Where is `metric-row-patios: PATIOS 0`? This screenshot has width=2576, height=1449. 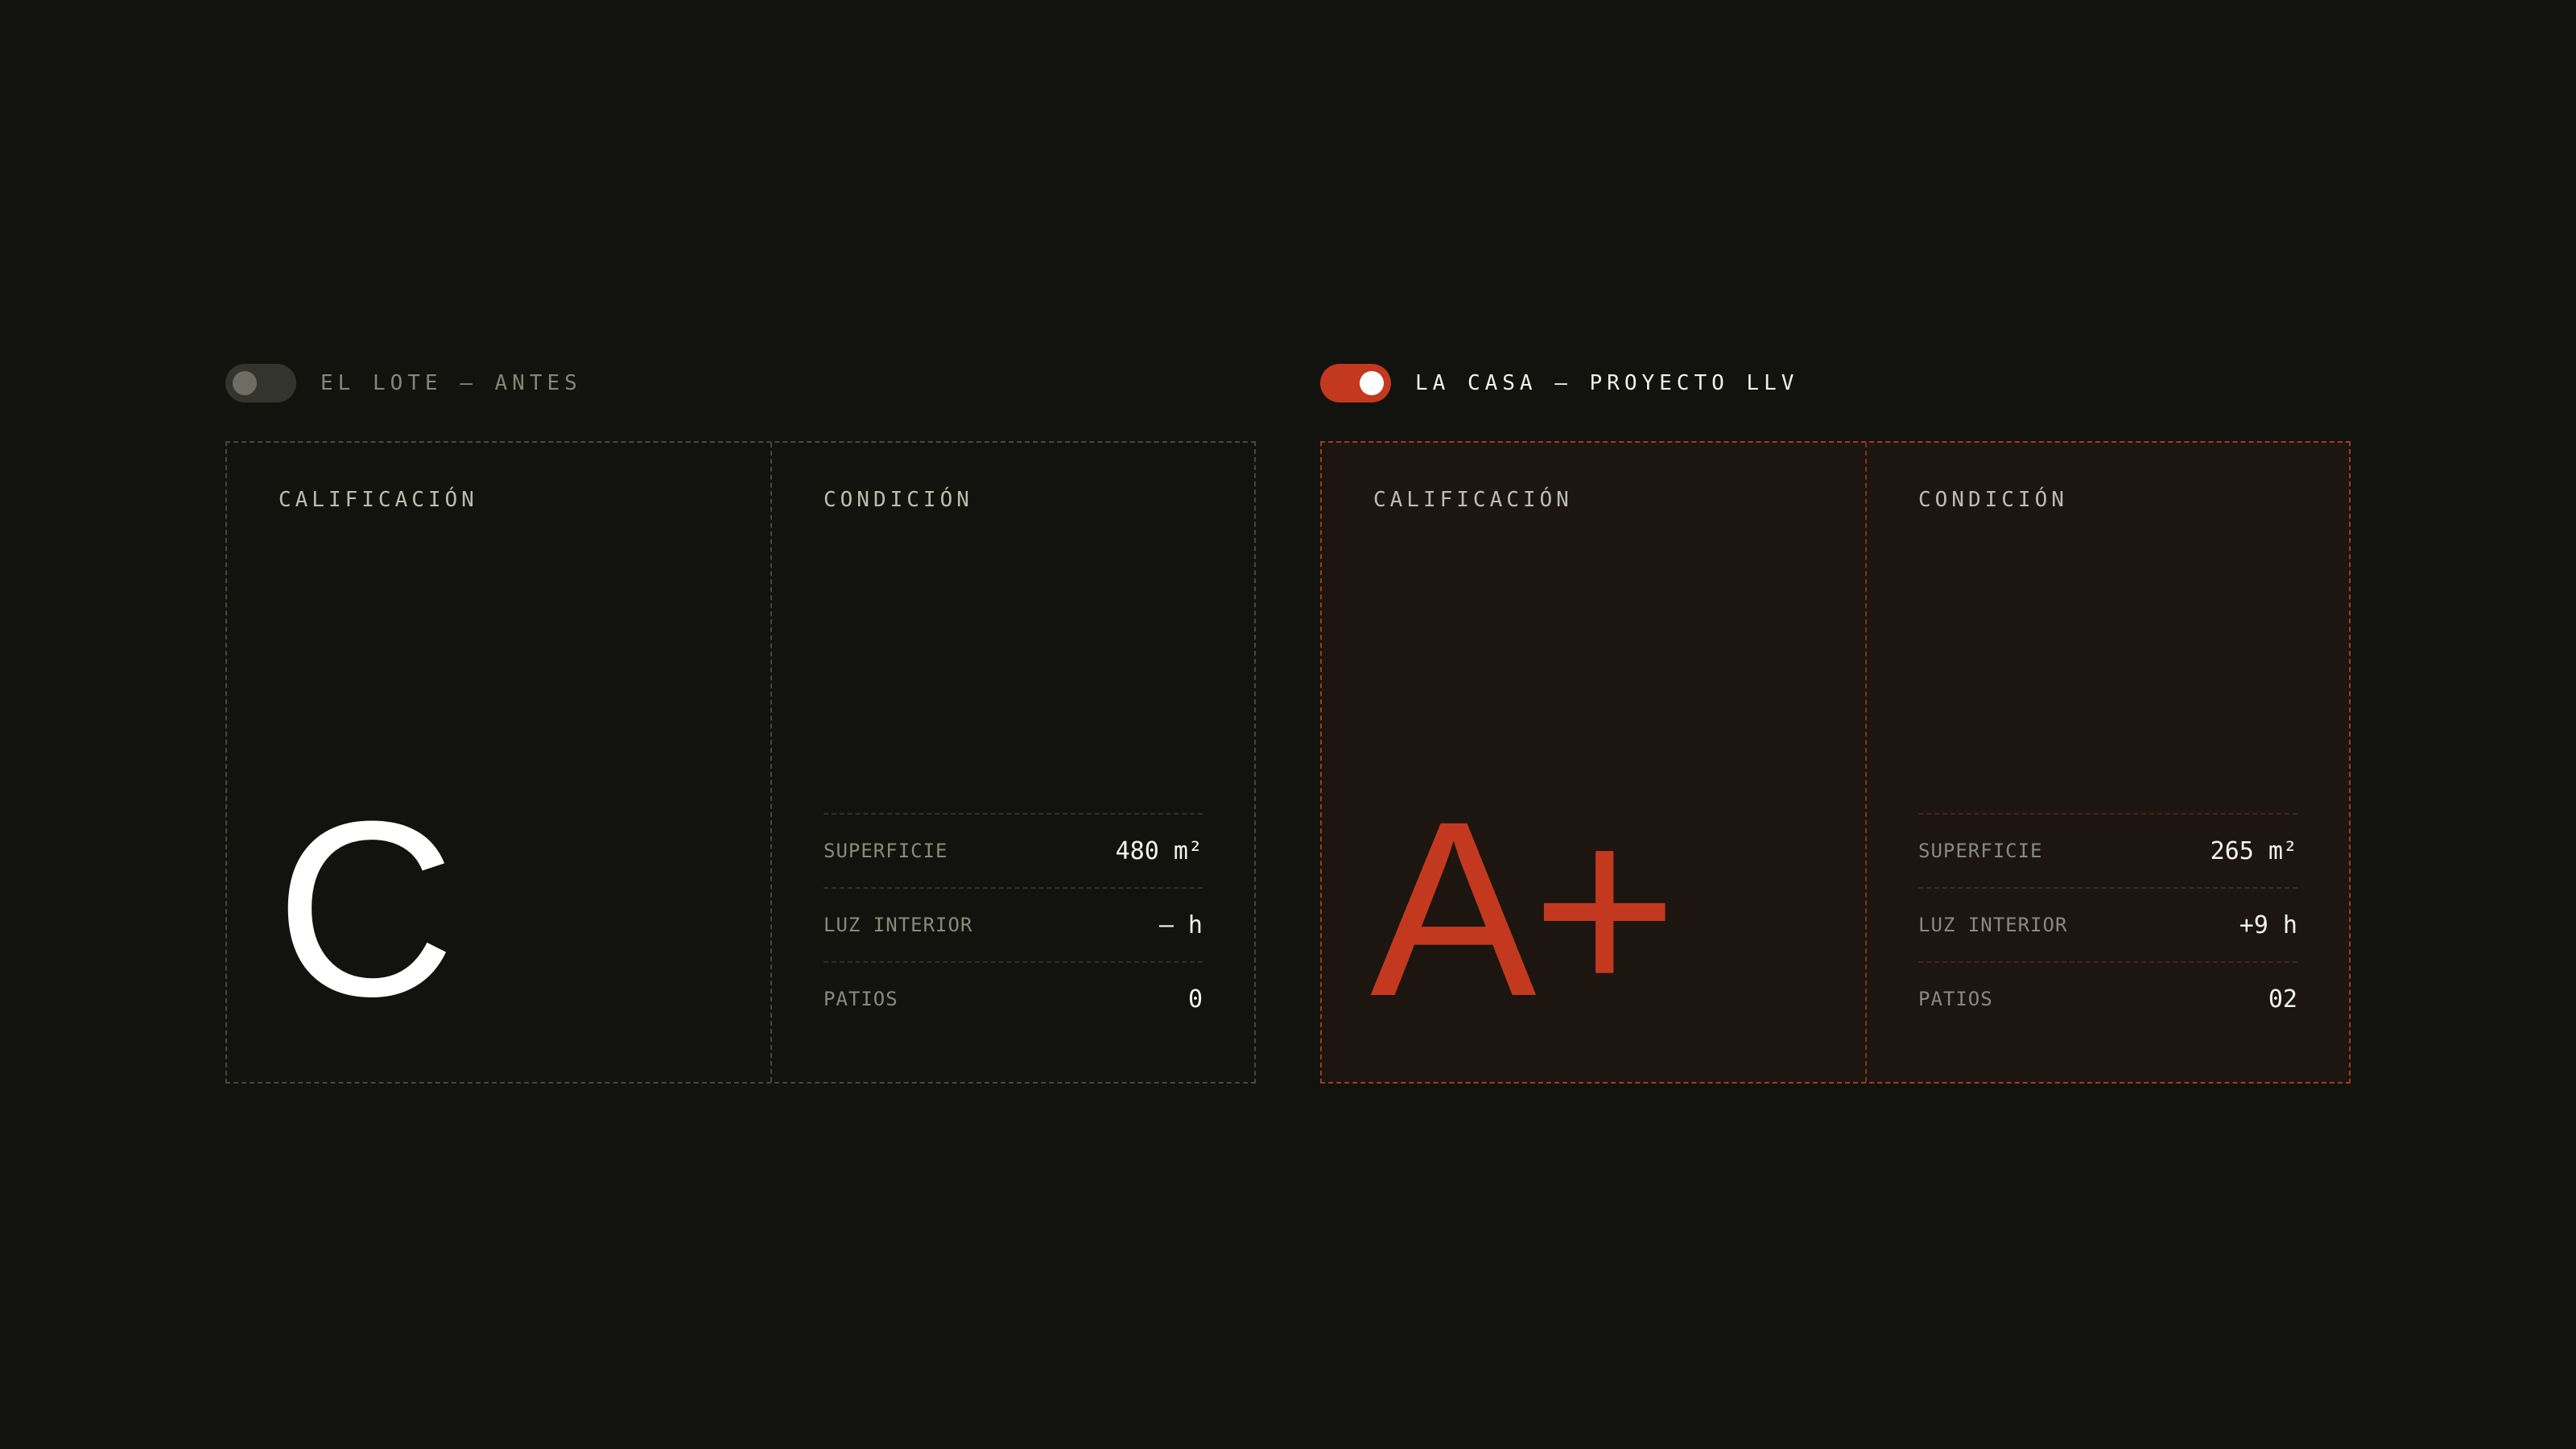
metric-row-patios: PATIOS 0 is located at coordinates (1013, 998).